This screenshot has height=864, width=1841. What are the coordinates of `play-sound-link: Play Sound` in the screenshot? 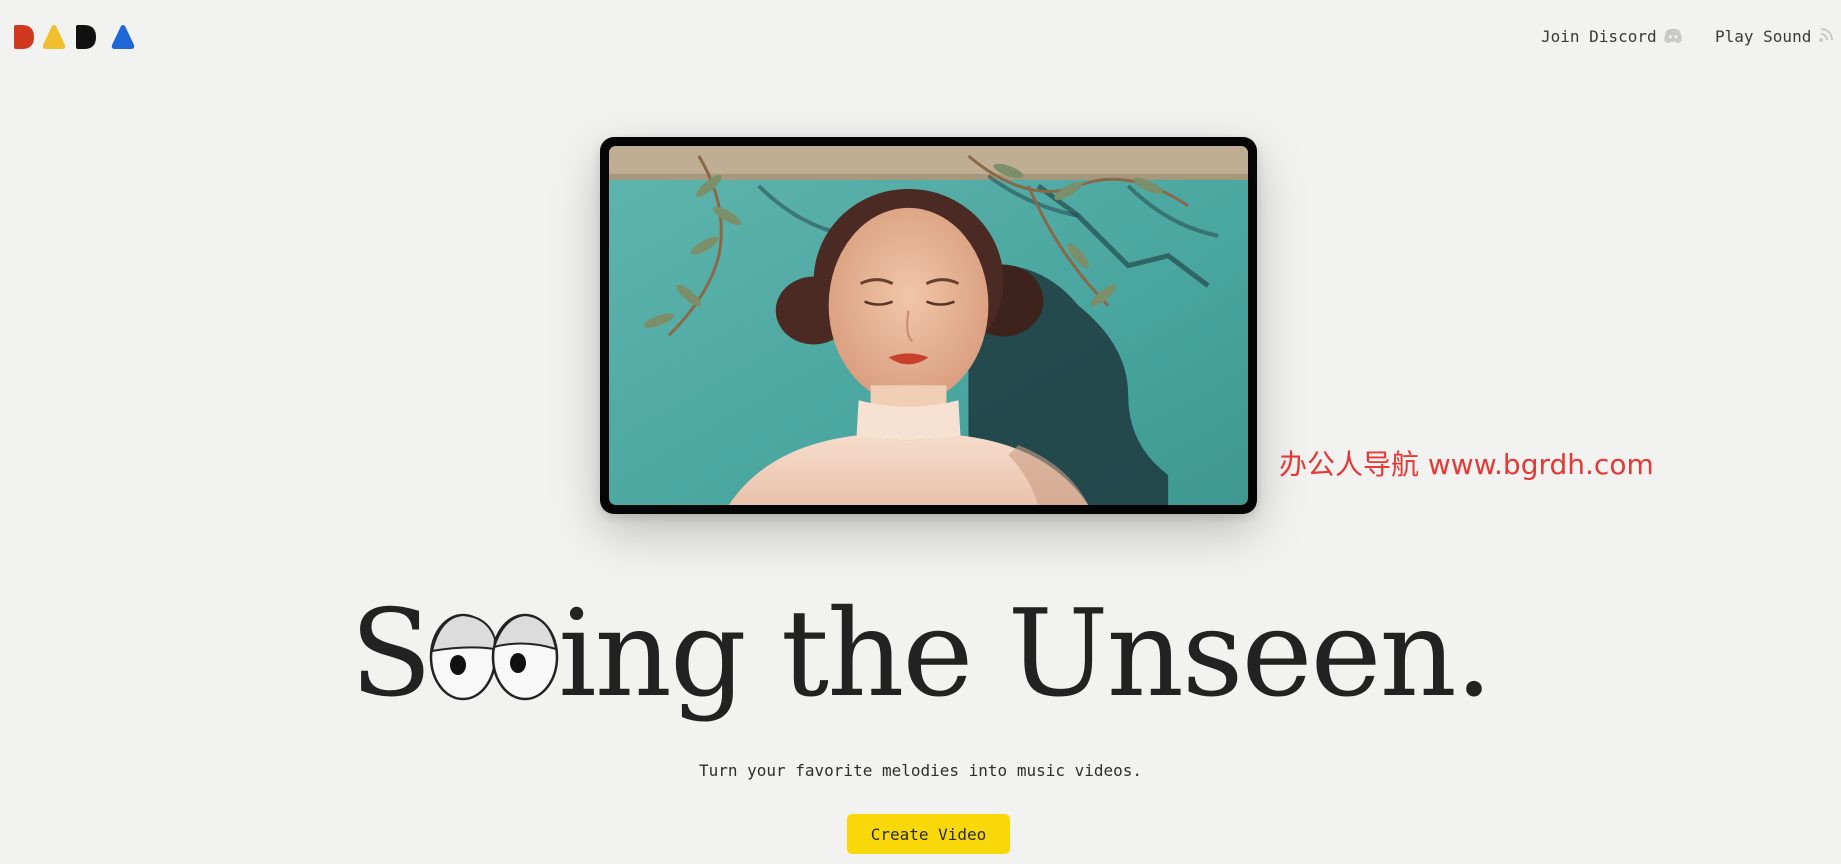 It's located at (1776, 36).